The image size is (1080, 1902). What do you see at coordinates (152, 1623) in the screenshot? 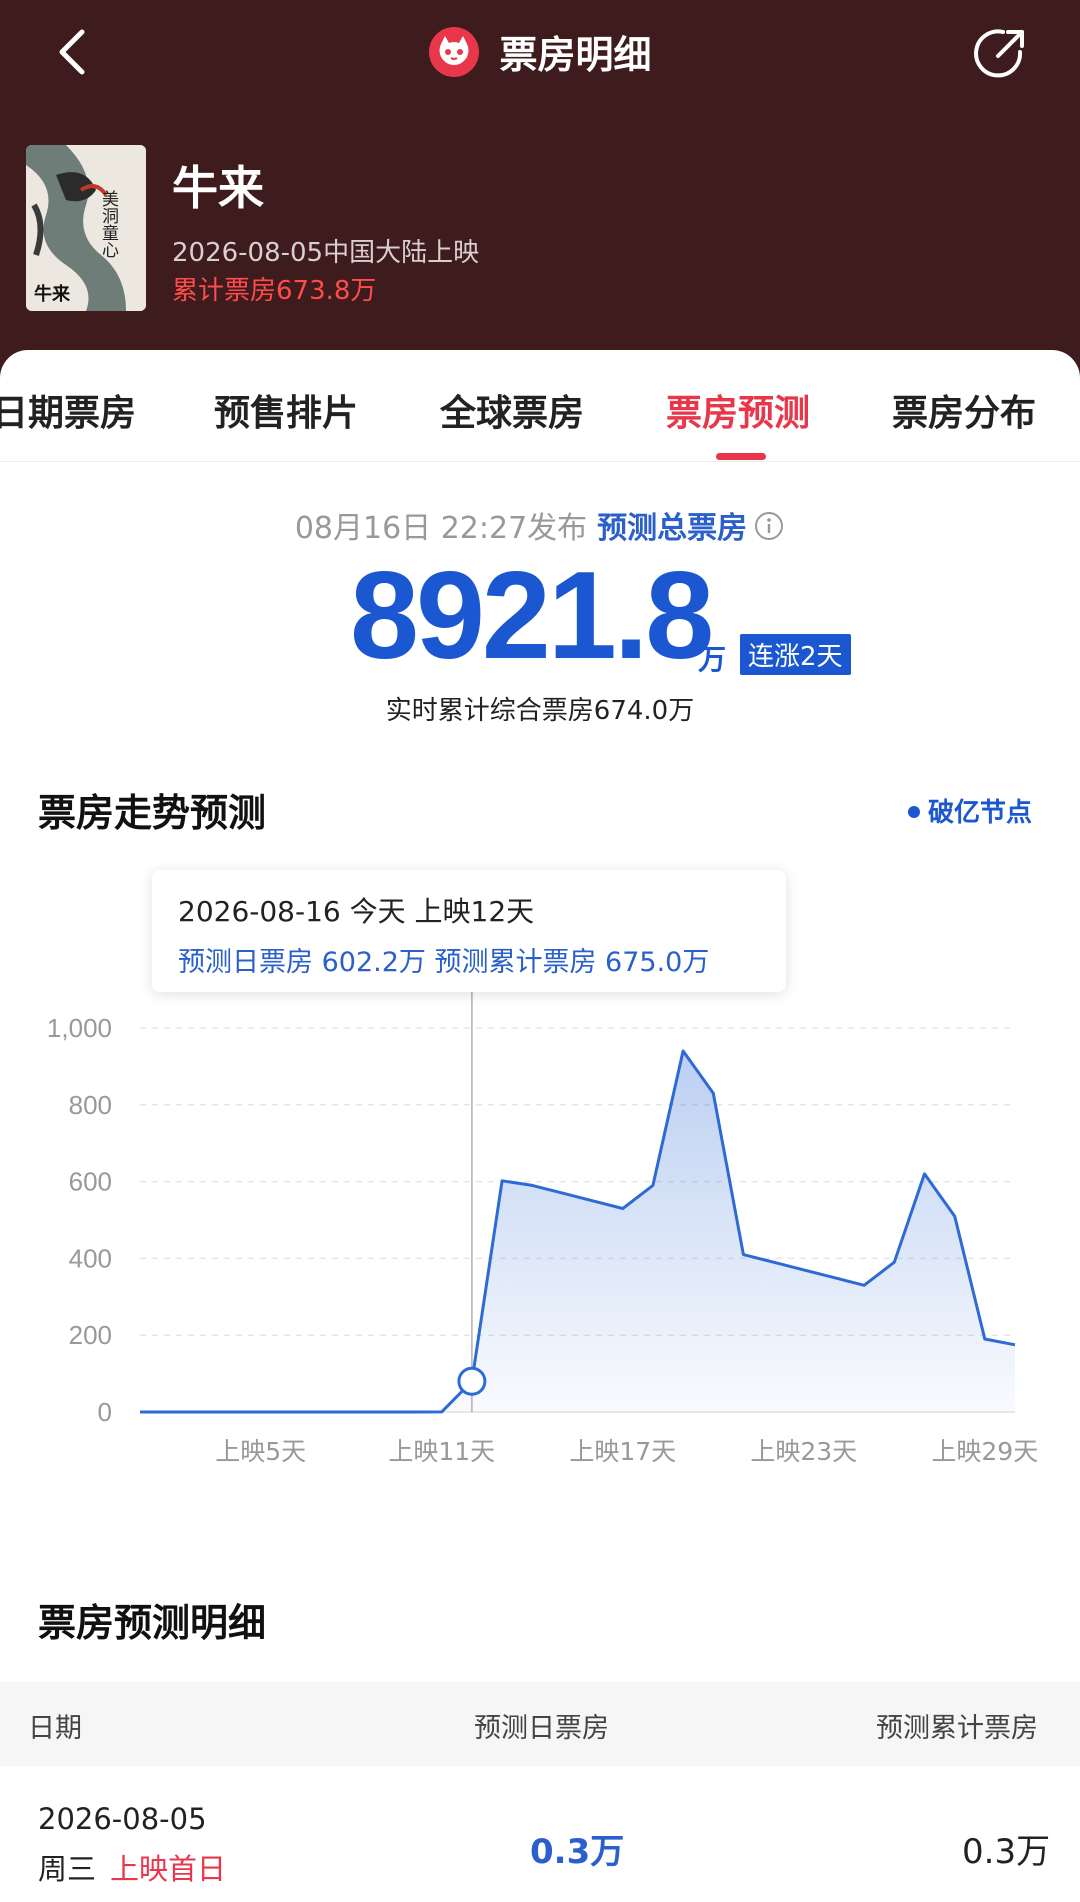
I see `detail-section-title: 票房预测明细` at bounding box center [152, 1623].